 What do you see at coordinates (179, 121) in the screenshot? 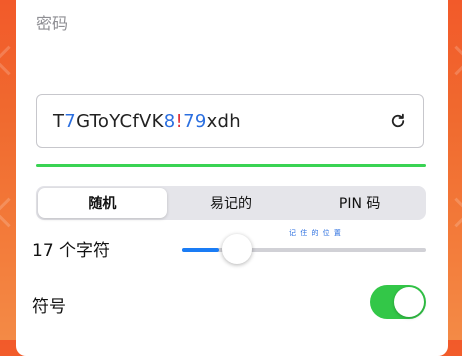
I see `password-segment: !` at bounding box center [179, 121].